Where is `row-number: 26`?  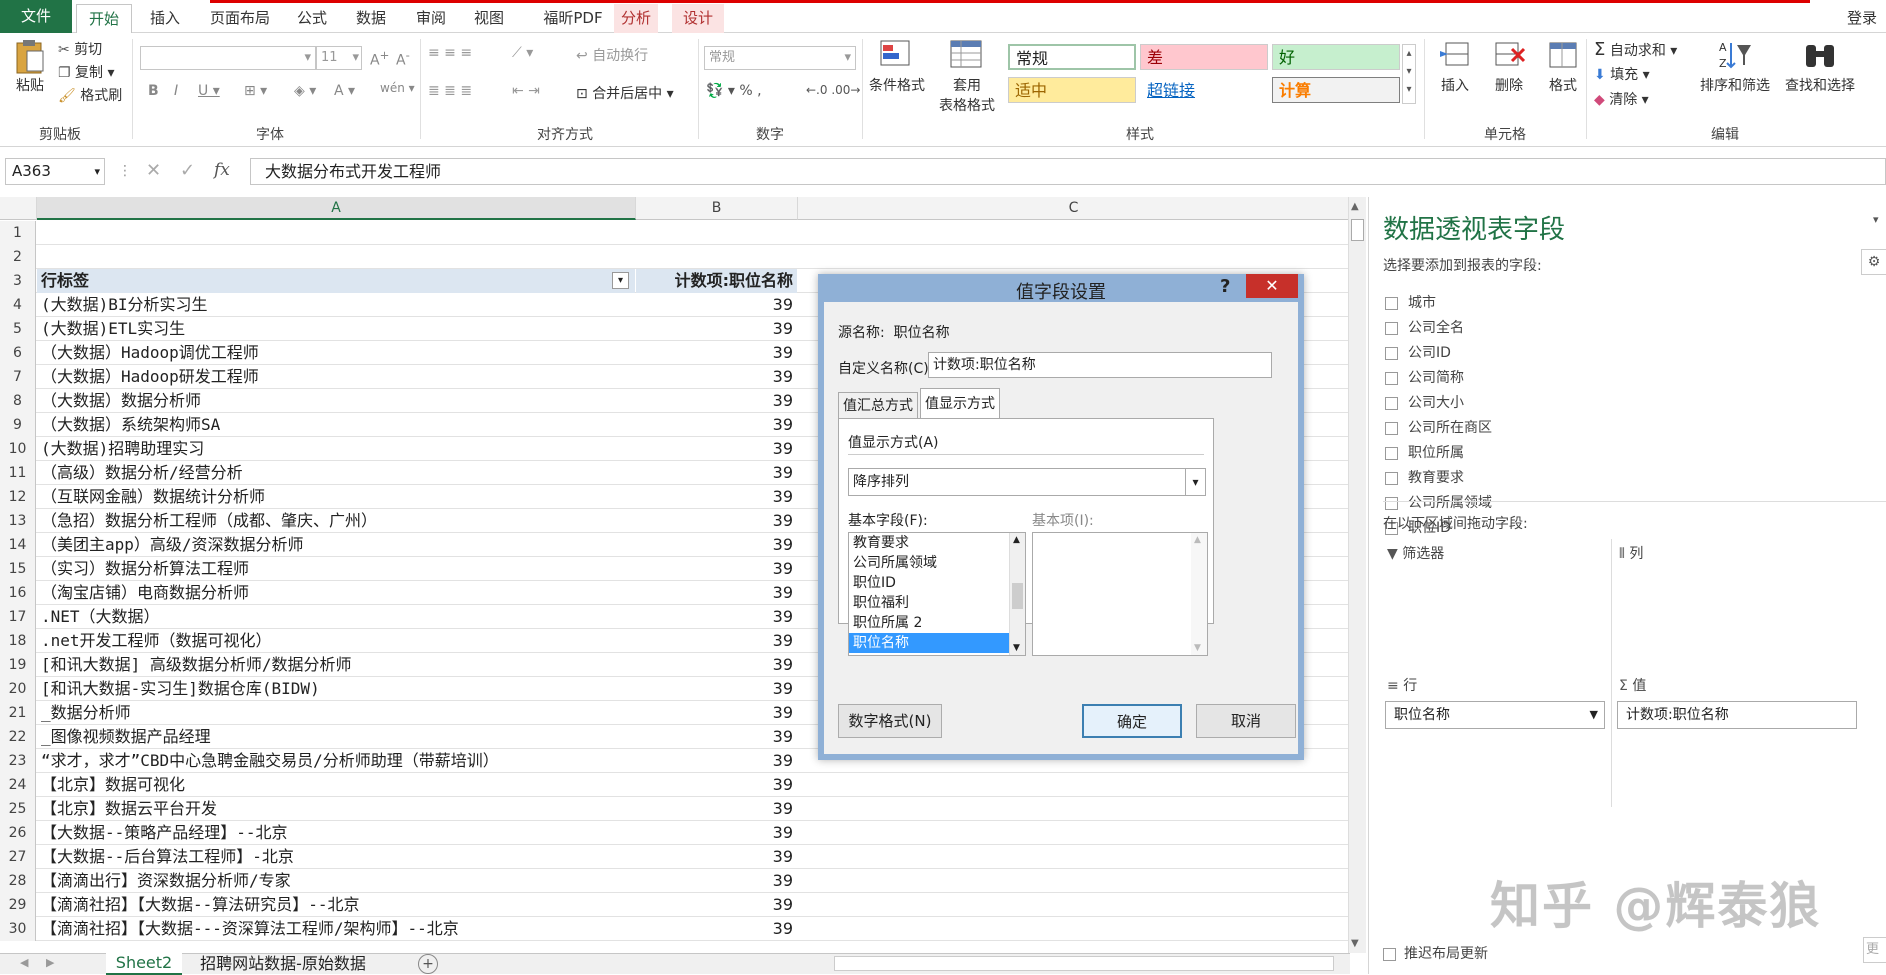
row-number: 26 is located at coordinates (18, 833).